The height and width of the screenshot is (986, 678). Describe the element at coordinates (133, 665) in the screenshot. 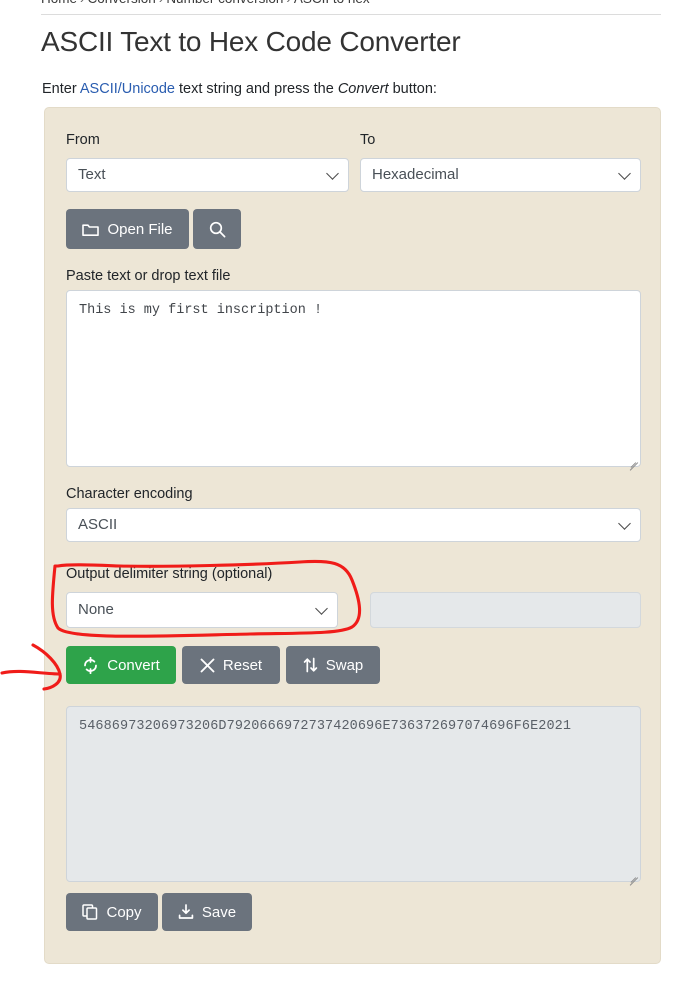

I see `convert-label: Convert` at that location.